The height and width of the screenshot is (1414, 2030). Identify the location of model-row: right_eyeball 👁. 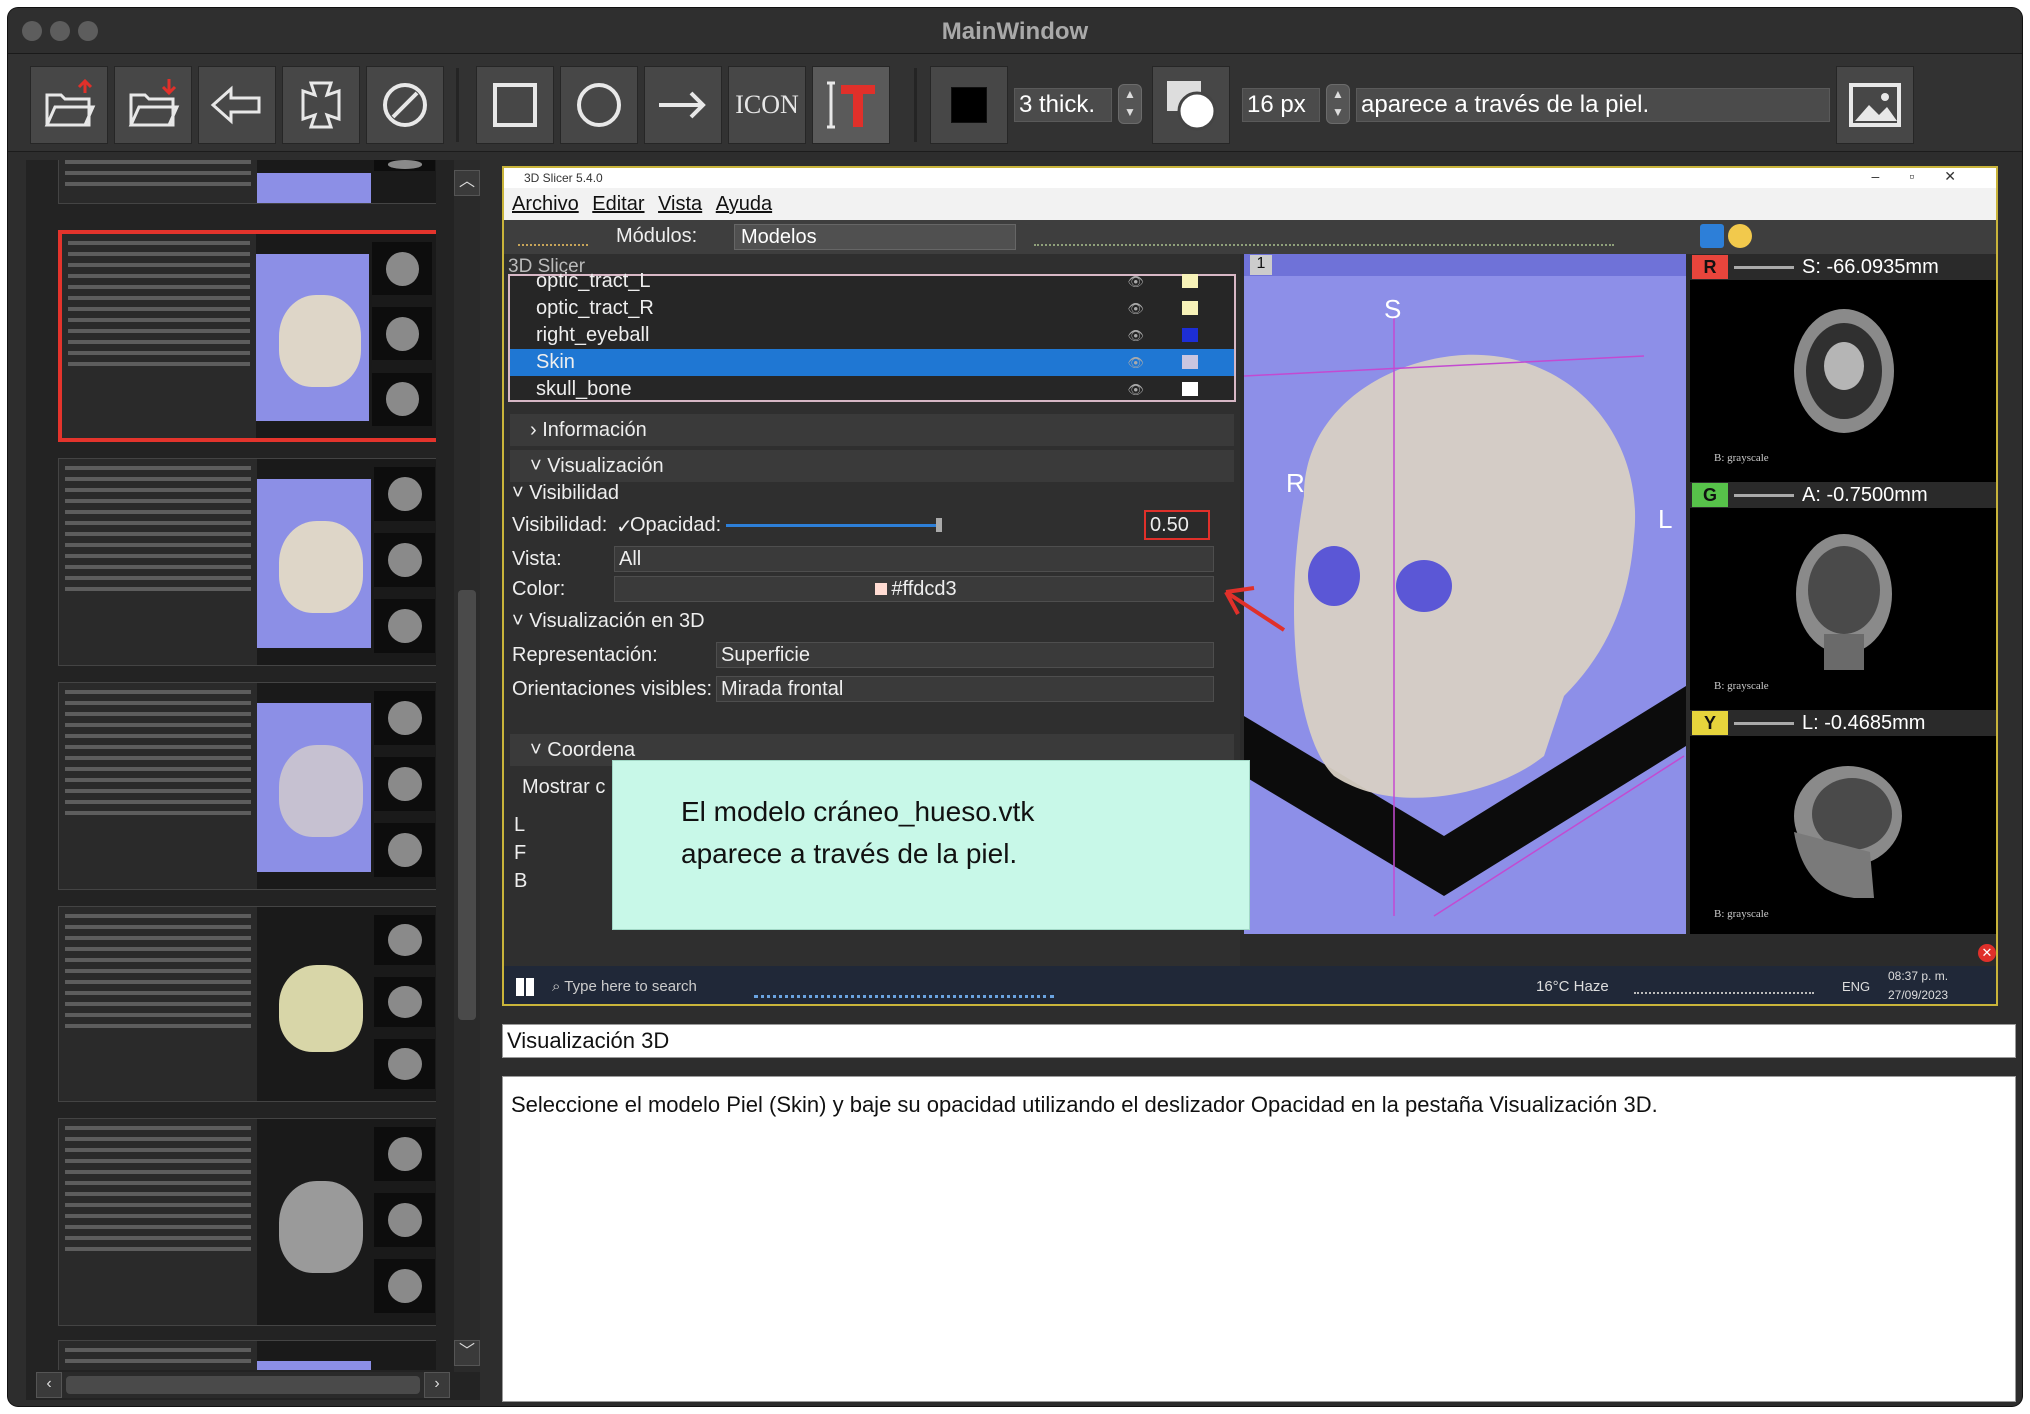
(872, 335).